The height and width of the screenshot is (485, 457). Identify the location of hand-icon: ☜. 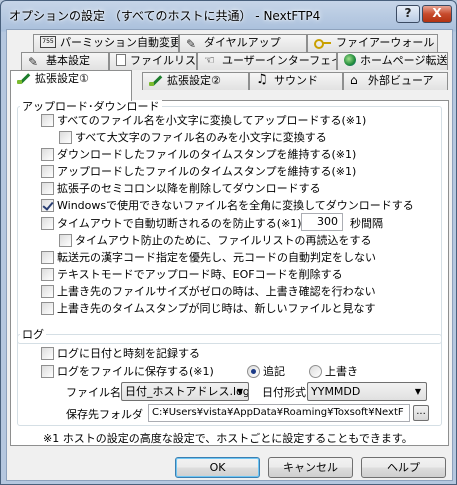
(209, 60).